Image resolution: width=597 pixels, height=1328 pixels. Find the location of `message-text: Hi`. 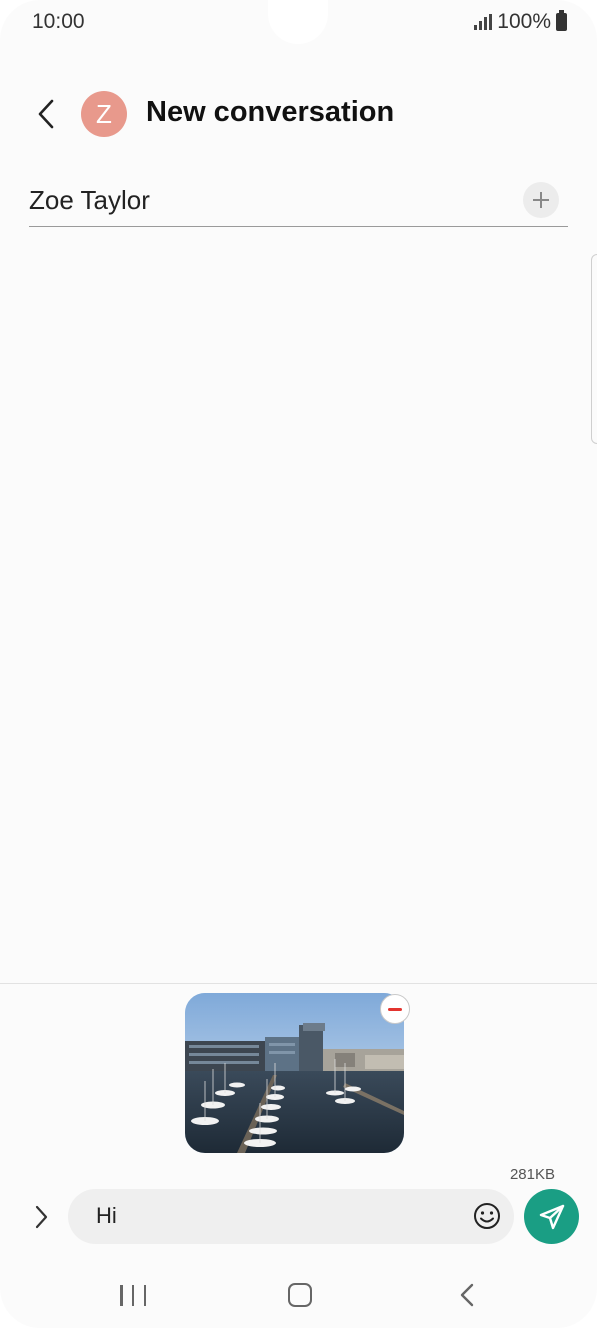

message-text: Hi is located at coordinates (106, 1216).